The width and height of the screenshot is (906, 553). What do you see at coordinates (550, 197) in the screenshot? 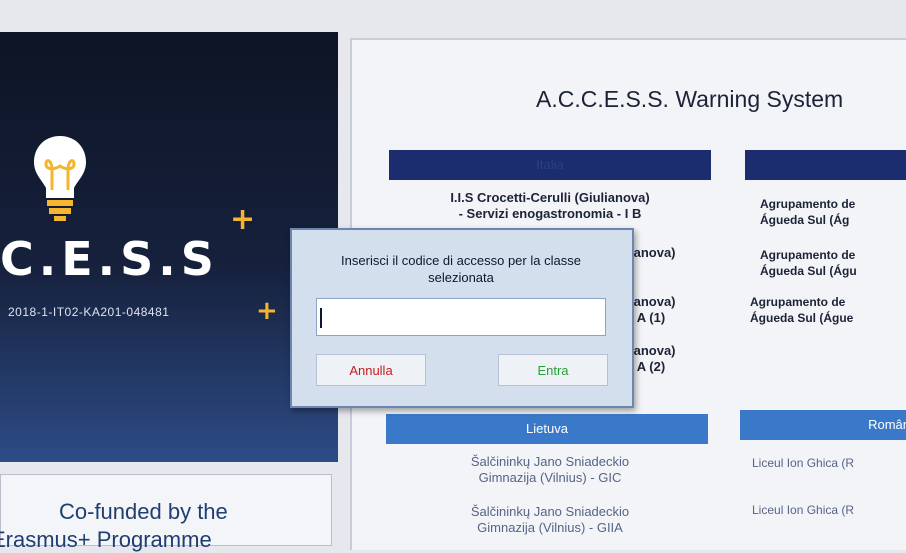
I see `class-item-line1: I.I.S Crocetti-Cerulli (Giulianova)` at bounding box center [550, 197].